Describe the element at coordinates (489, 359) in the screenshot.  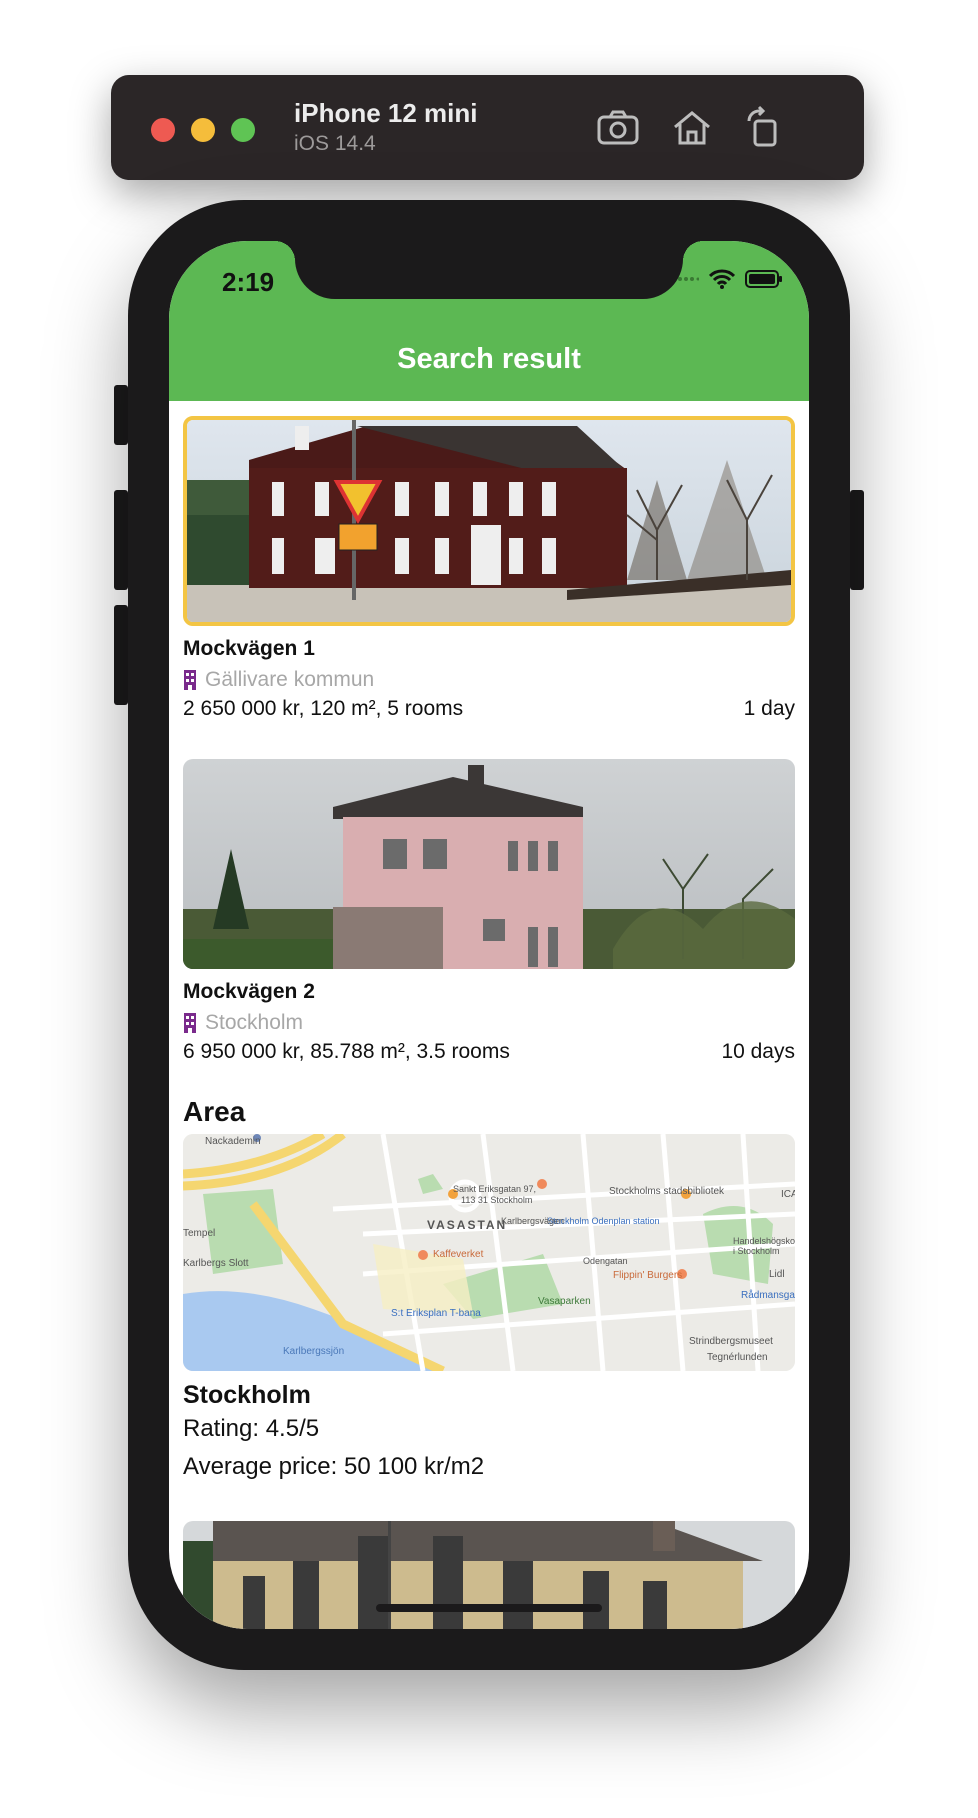
I see `page-title: Search result` at that location.